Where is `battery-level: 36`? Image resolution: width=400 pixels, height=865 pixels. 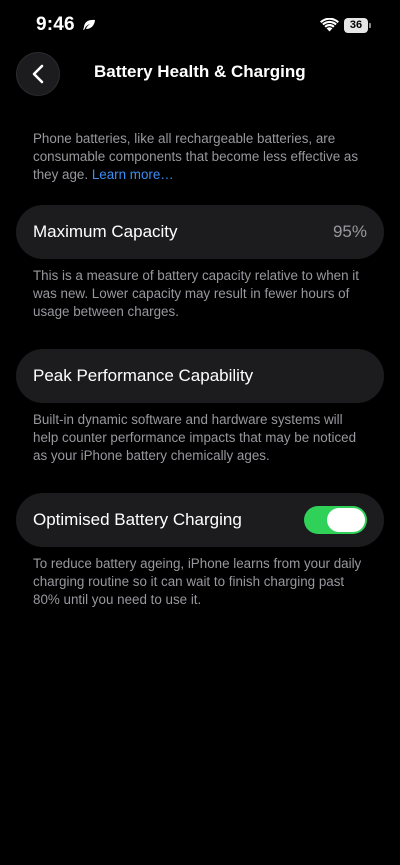
battery-level: 36 is located at coordinates (356, 25).